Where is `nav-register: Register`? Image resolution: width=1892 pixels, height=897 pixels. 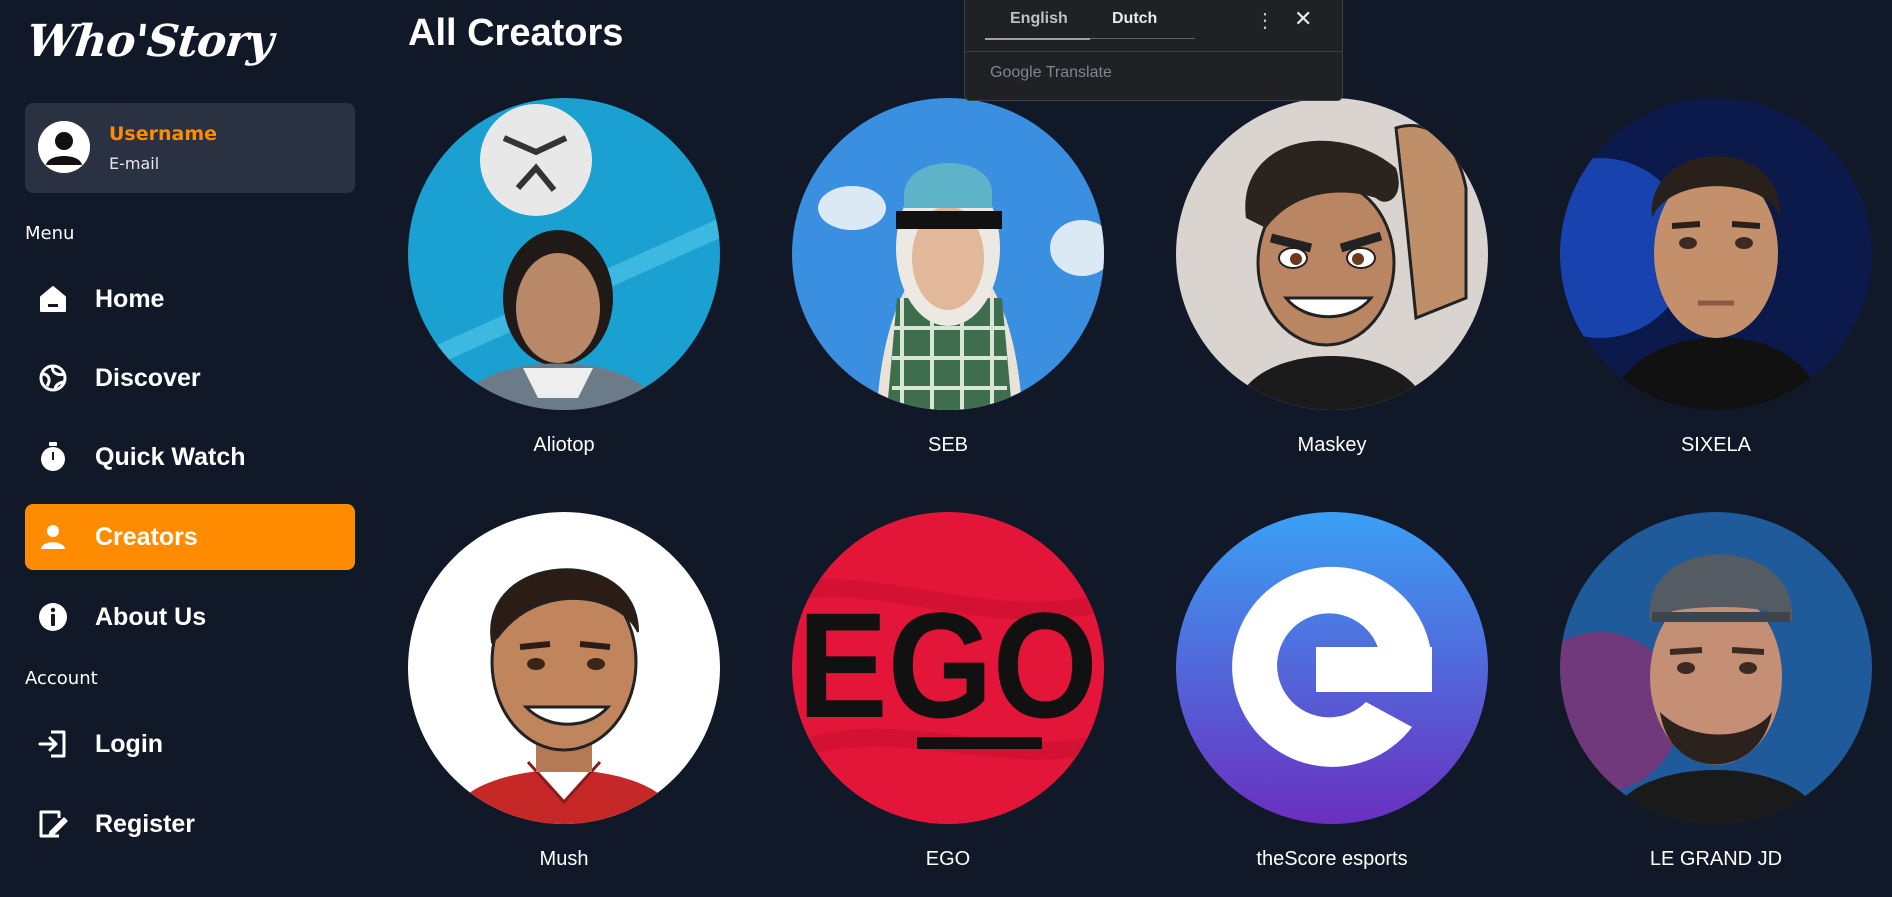 nav-register: Register is located at coordinates (190, 824).